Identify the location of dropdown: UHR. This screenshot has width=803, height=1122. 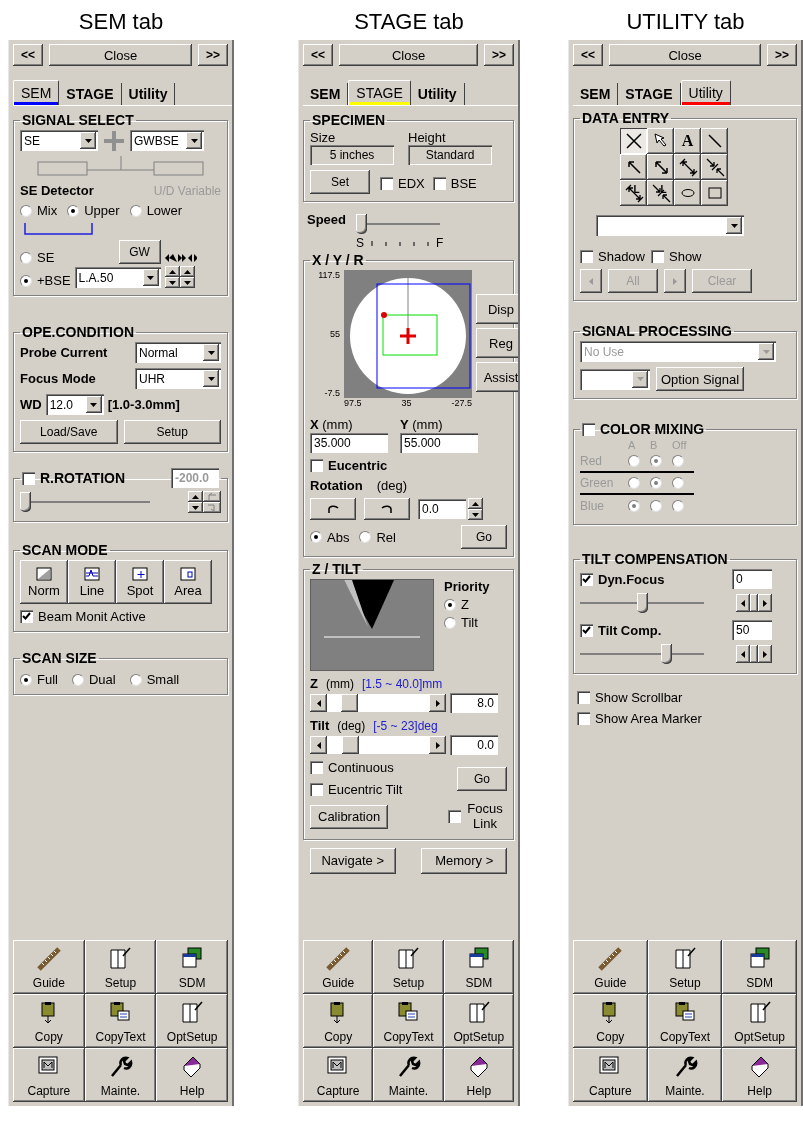
(178, 378).